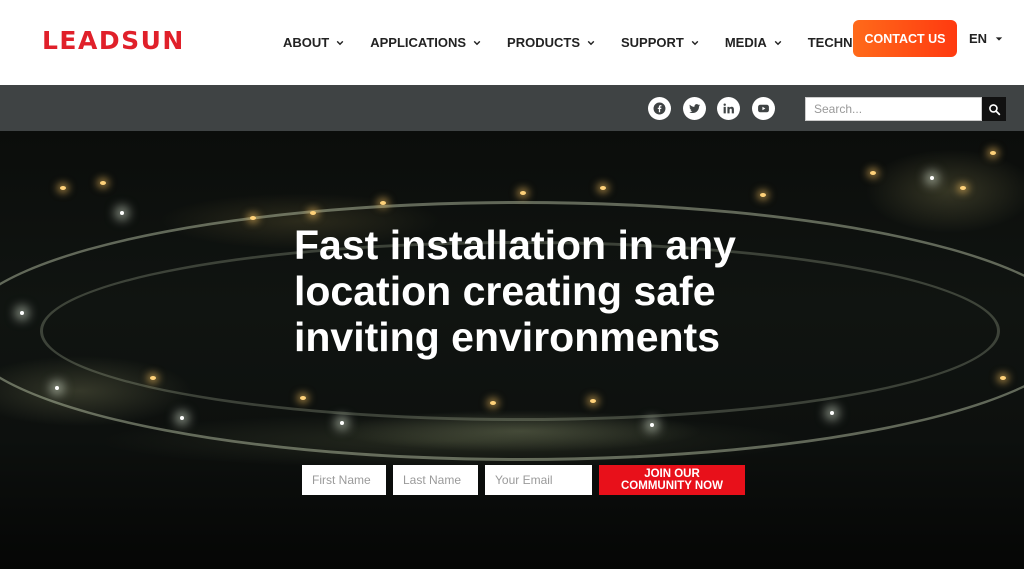 Image resolution: width=1024 pixels, height=569 pixels. I want to click on nav-item-media: MEDIA, so click(753, 42).